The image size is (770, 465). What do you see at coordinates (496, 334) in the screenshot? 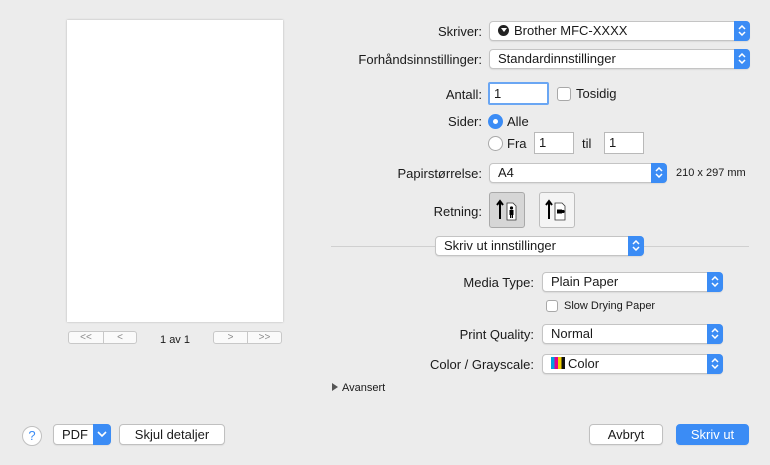
I see `print-quality-label: Print Quality:` at bounding box center [496, 334].